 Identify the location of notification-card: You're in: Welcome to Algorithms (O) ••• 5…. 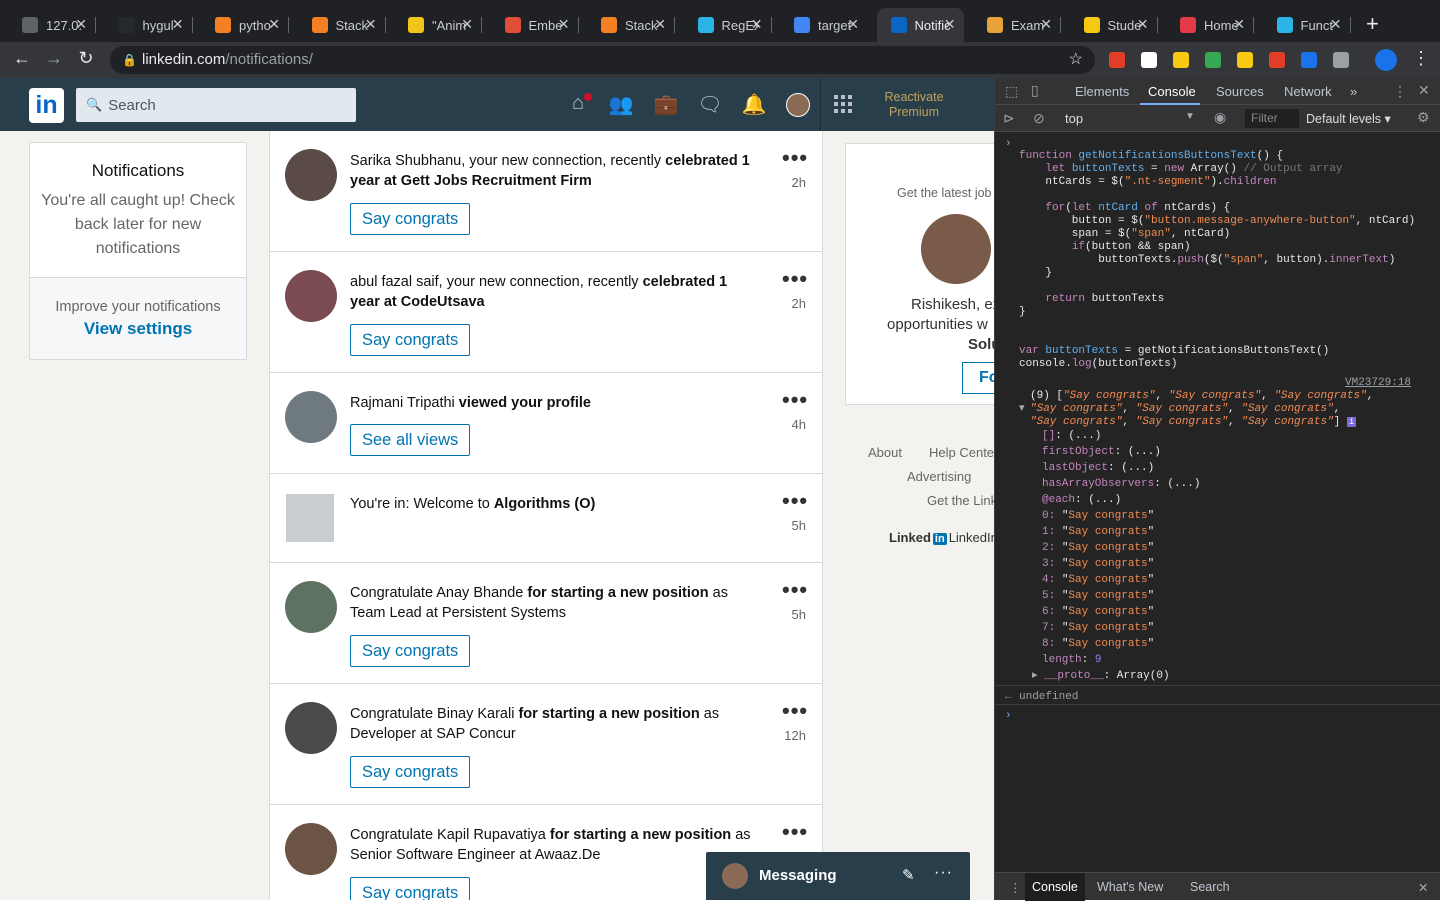
(546, 518).